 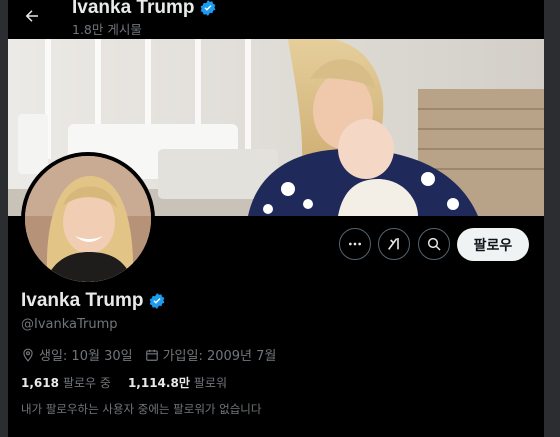 I want to click on profile-actions: 팔로우, so click(x=276, y=245).